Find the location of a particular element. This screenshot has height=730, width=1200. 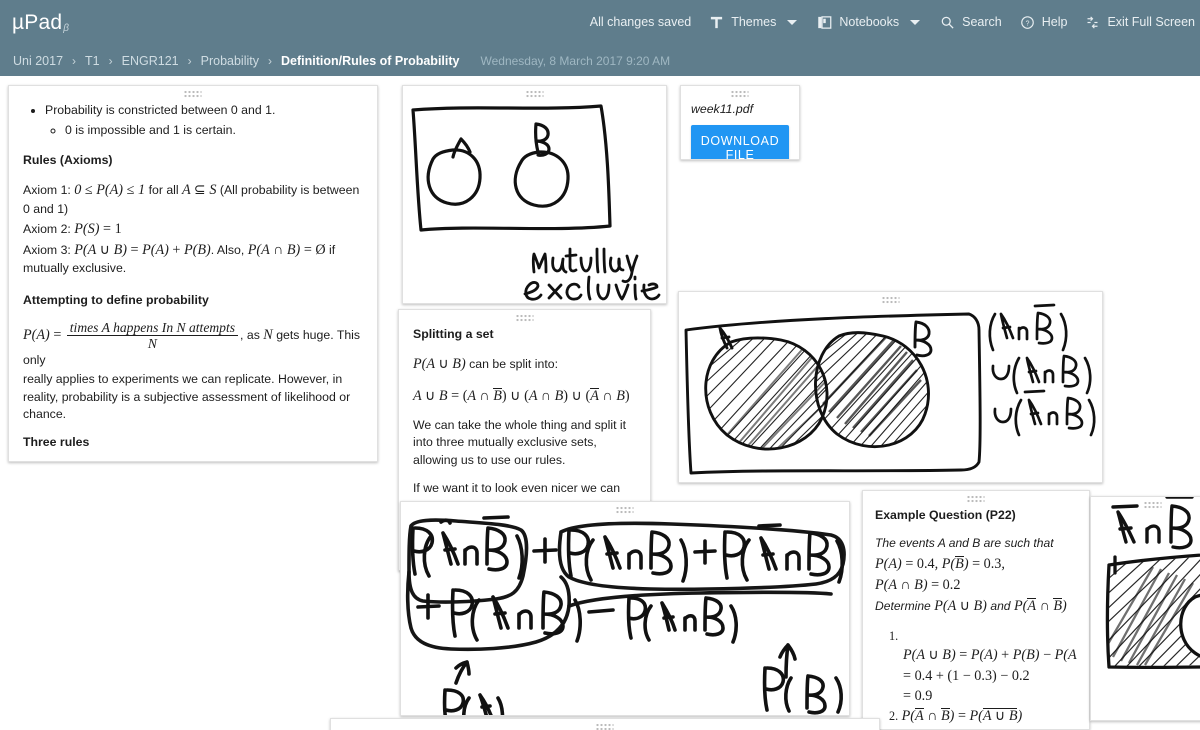

exit-fullscreen-icon is located at coordinates (1092, 22).